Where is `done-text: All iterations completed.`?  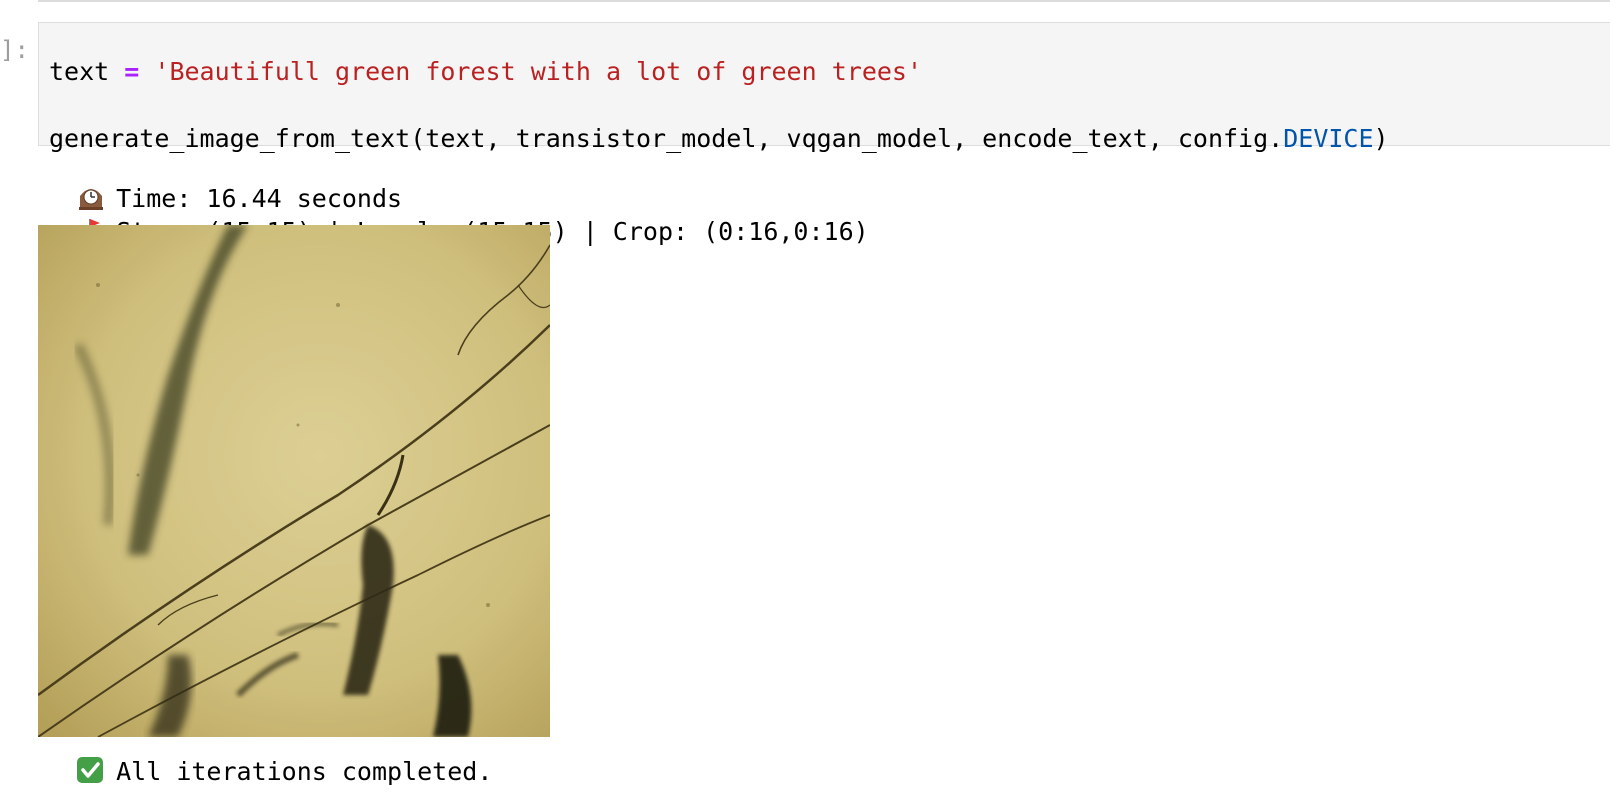
done-text: All iterations completed. is located at coordinates (304, 771).